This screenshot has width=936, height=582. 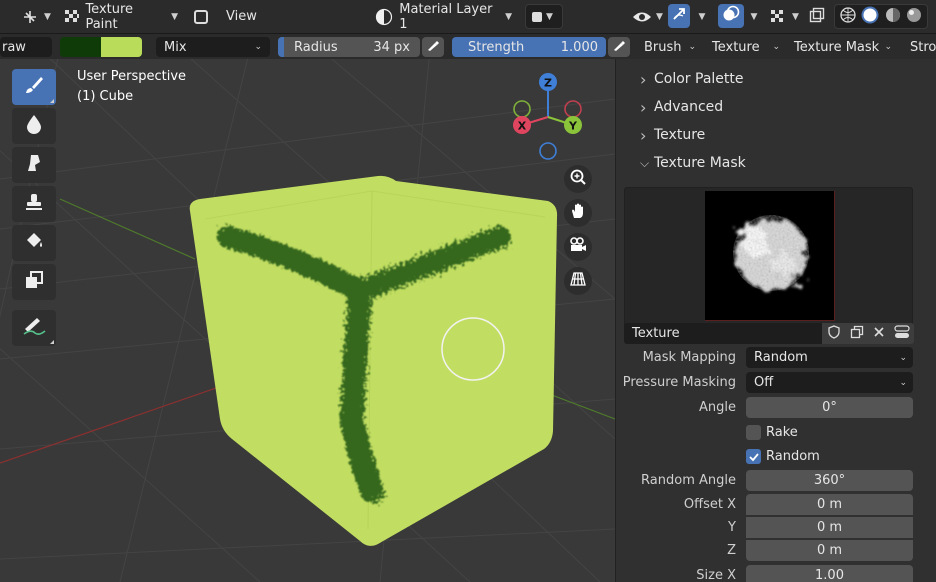 I want to click on overlays-toggle-button, so click(x=731, y=16).